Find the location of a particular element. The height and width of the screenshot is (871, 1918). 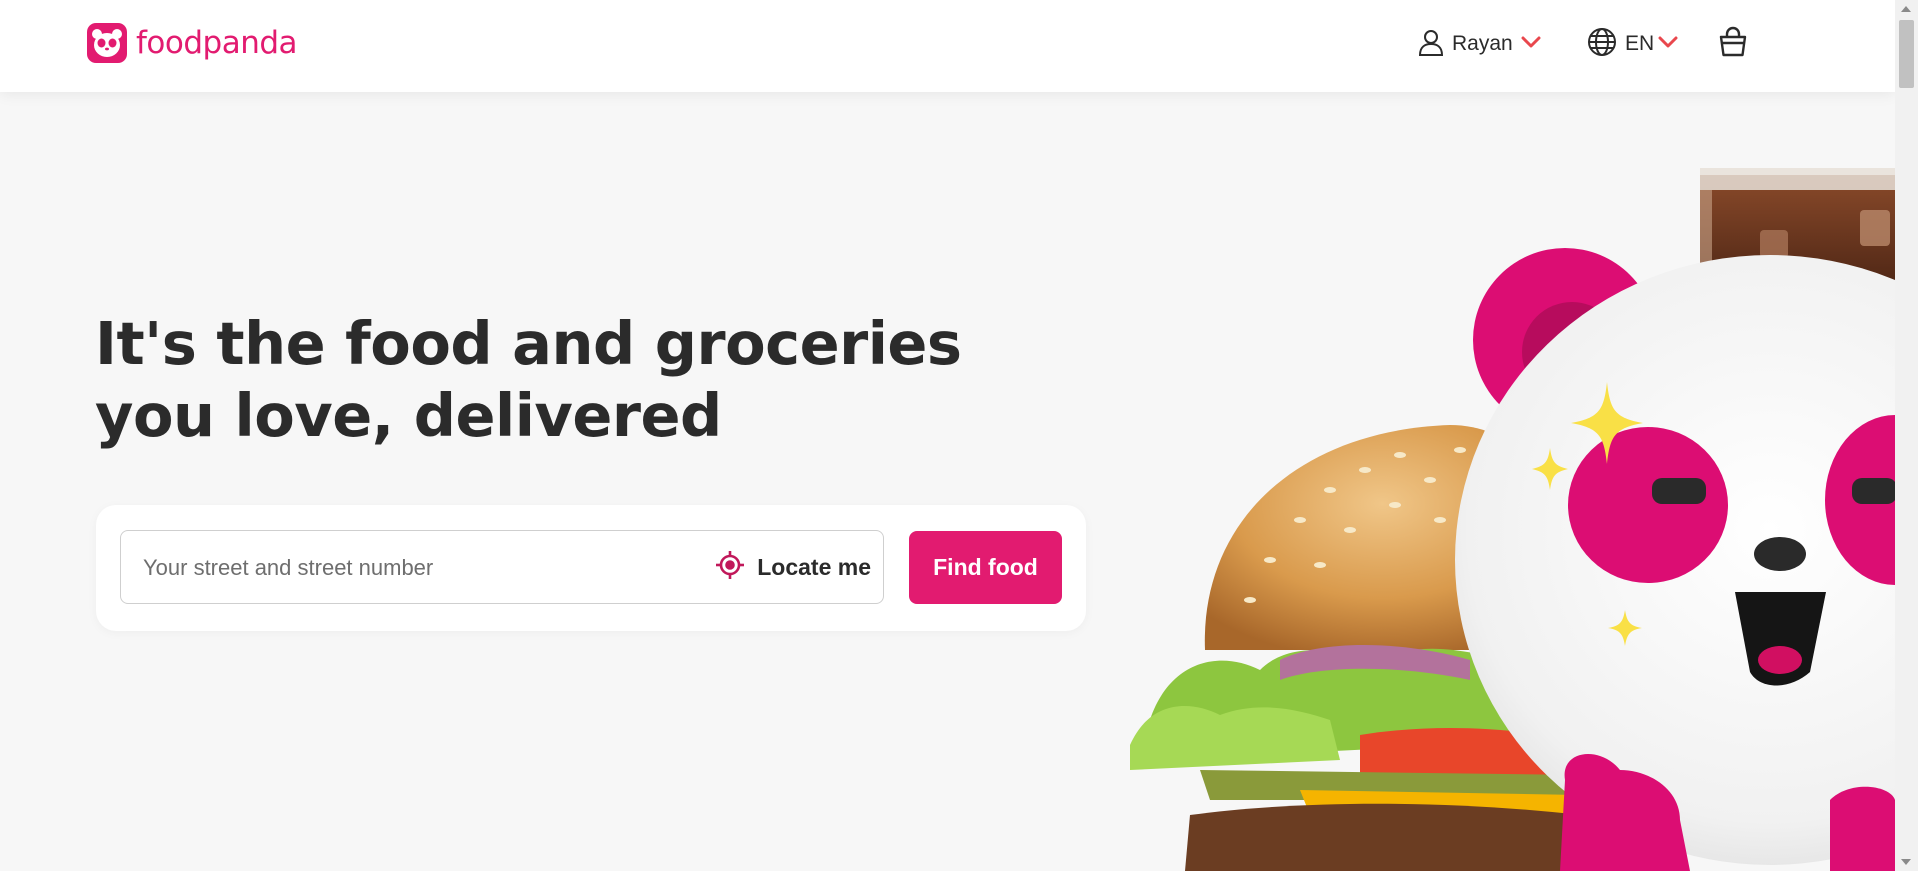

scroll-thumb is located at coordinates (1906, 54).